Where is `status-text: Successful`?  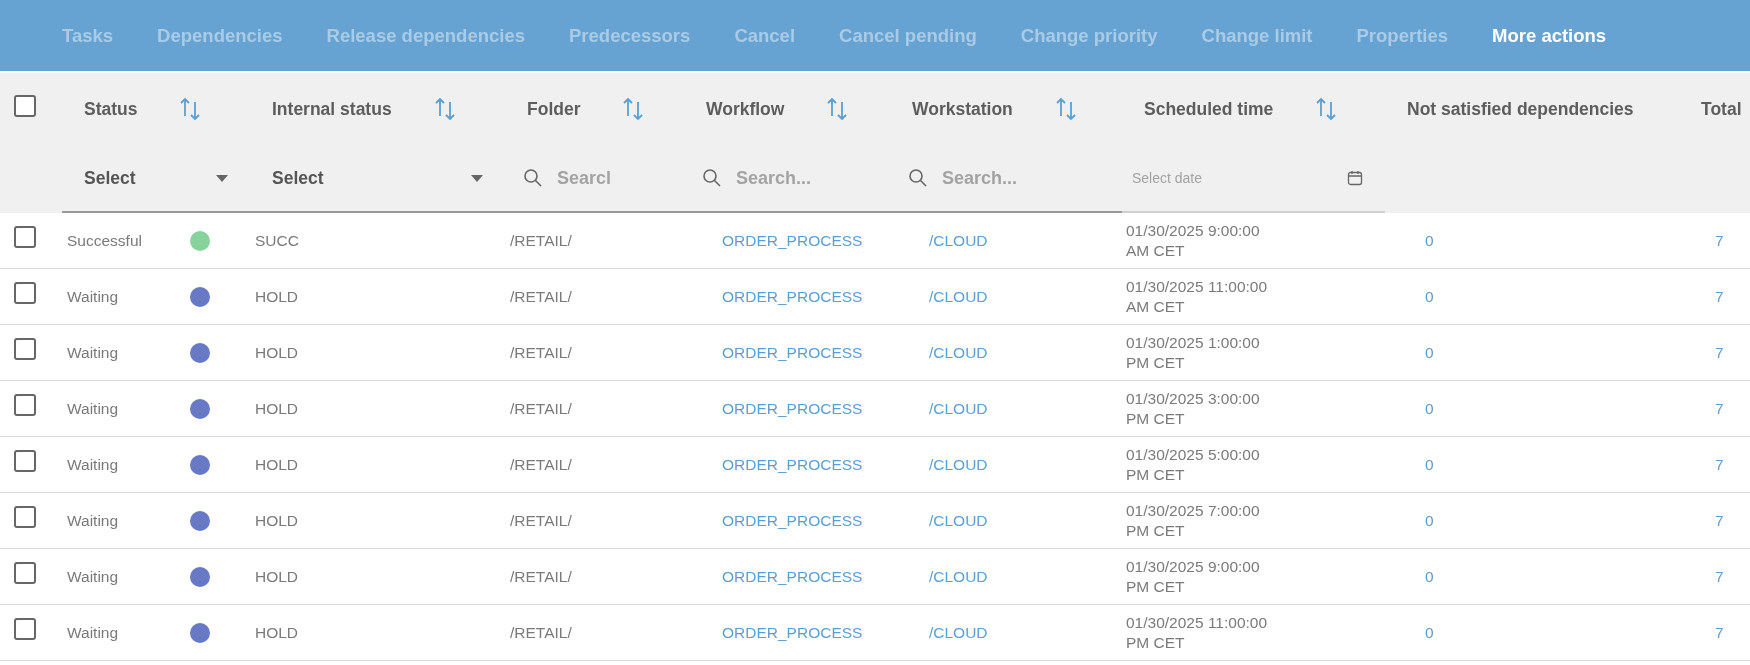 status-text: Successful is located at coordinates (105, 240).